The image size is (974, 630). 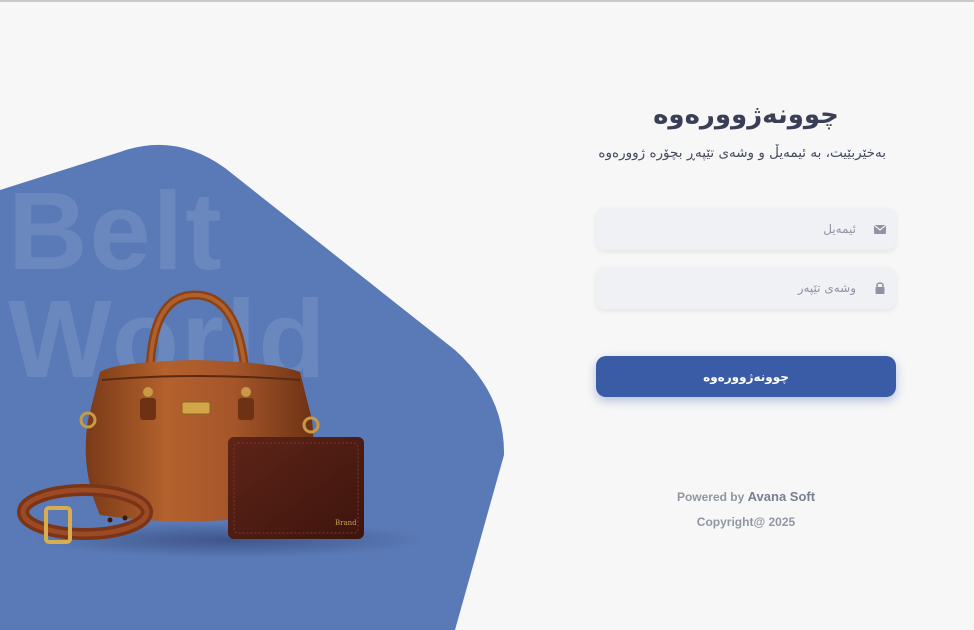 What do you see at coordinates (781, 496) in the screenshot?
I see `company-name: Avana Soft` at bounding box center [781, 496].